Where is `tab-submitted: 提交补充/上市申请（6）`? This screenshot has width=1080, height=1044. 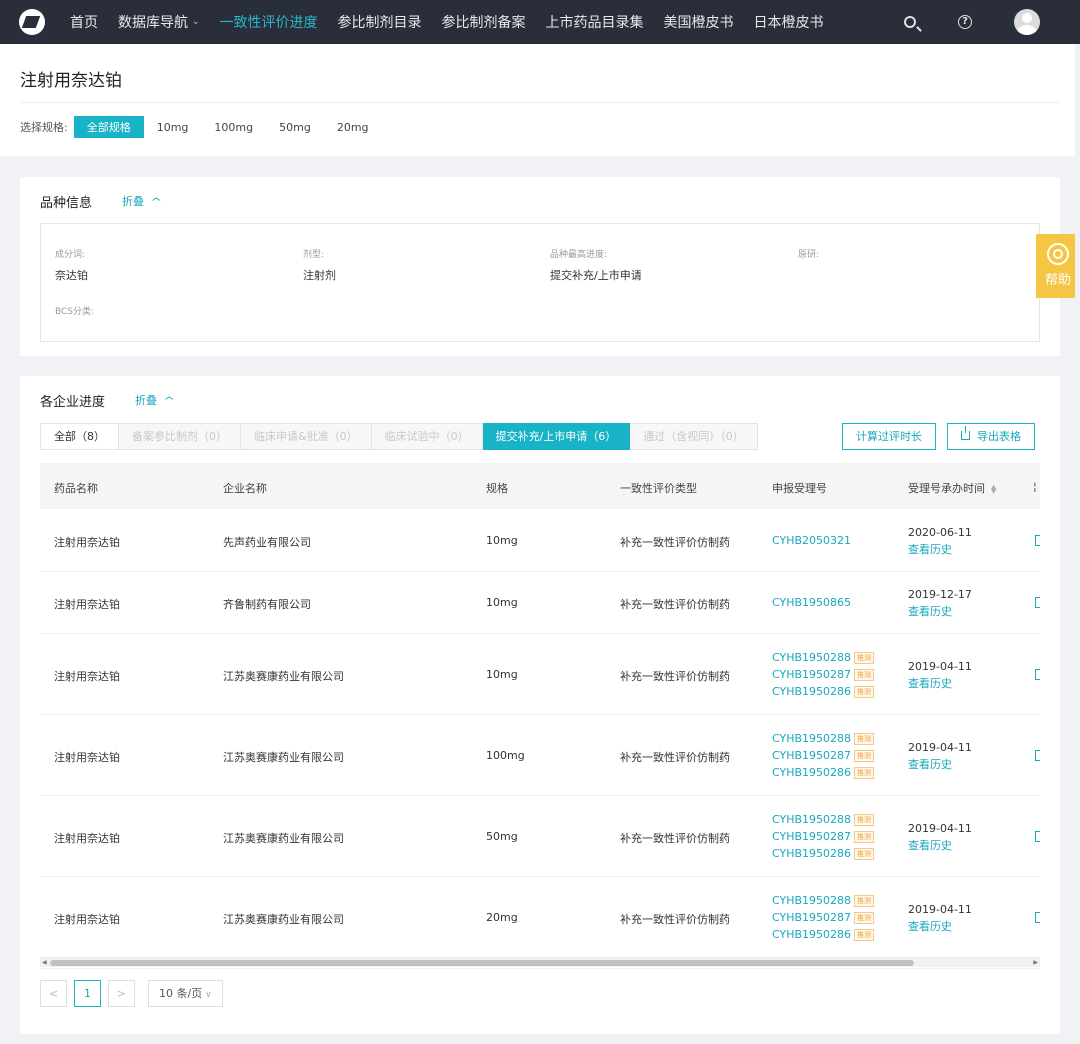
tab-submitted: 提交补充/上市申请（6） is located at coordinates (556, 436).